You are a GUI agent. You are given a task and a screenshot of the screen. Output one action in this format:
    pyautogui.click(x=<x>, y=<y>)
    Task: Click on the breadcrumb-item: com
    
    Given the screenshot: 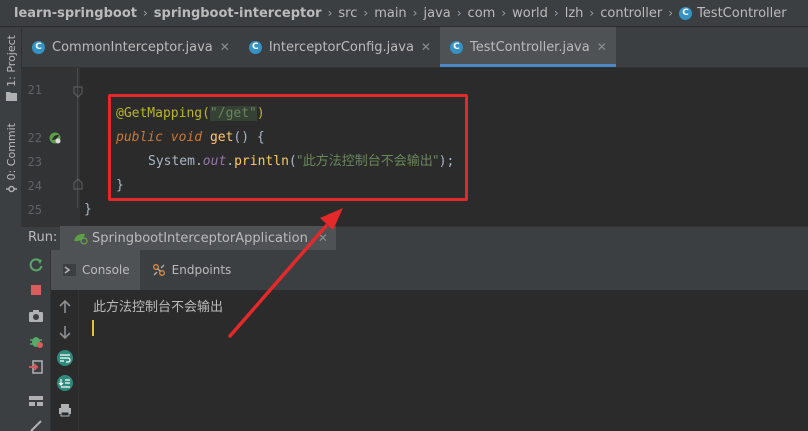 What is the action you would take?
    pyautogui.click(x=482, y=13)
    